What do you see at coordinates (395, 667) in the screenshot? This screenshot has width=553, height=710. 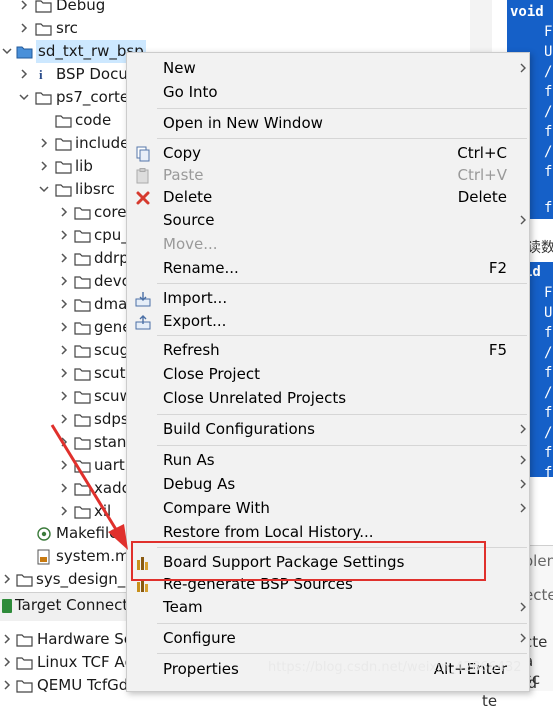 I see `watermark: https://blog.csdn.net/weixin_42866432` at bounding box center [395, 667].